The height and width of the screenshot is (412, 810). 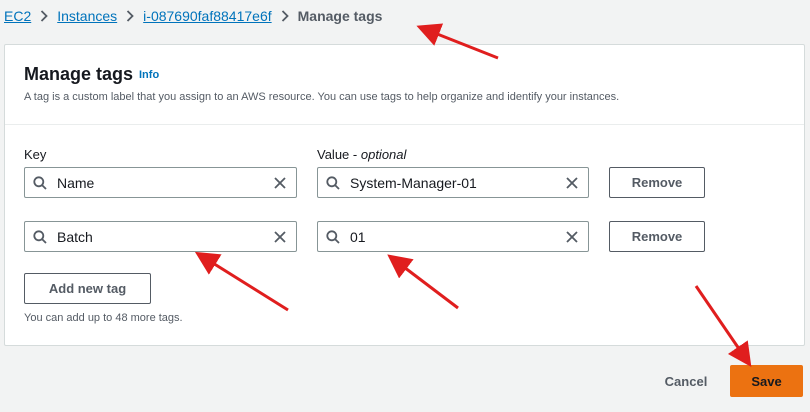 I want to click on key-column-label: Key, so click(x=35, y=154).